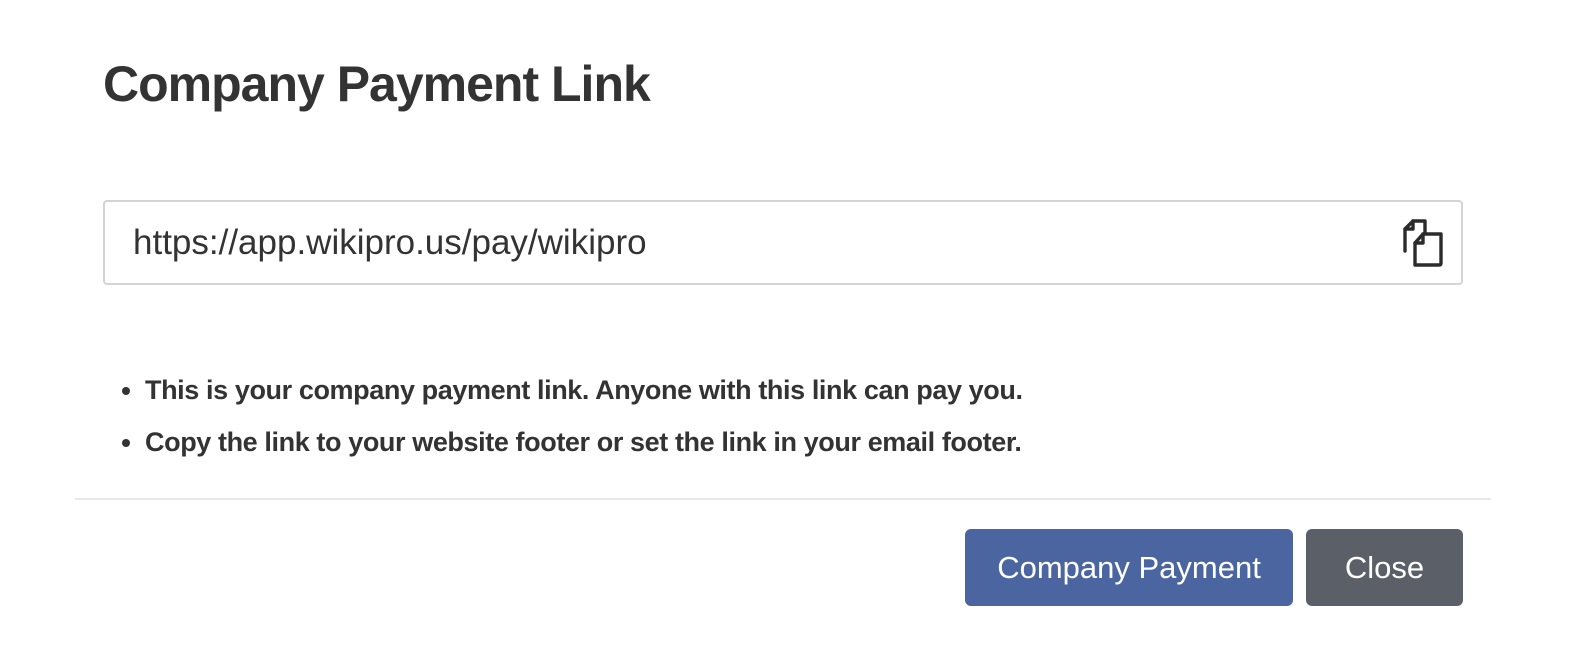 This screenshot has width=1582, height=662. What do you see at coordinates (743, 242) in the screenshot?
I see `payment-link-input` at bounding box center [743, 242].